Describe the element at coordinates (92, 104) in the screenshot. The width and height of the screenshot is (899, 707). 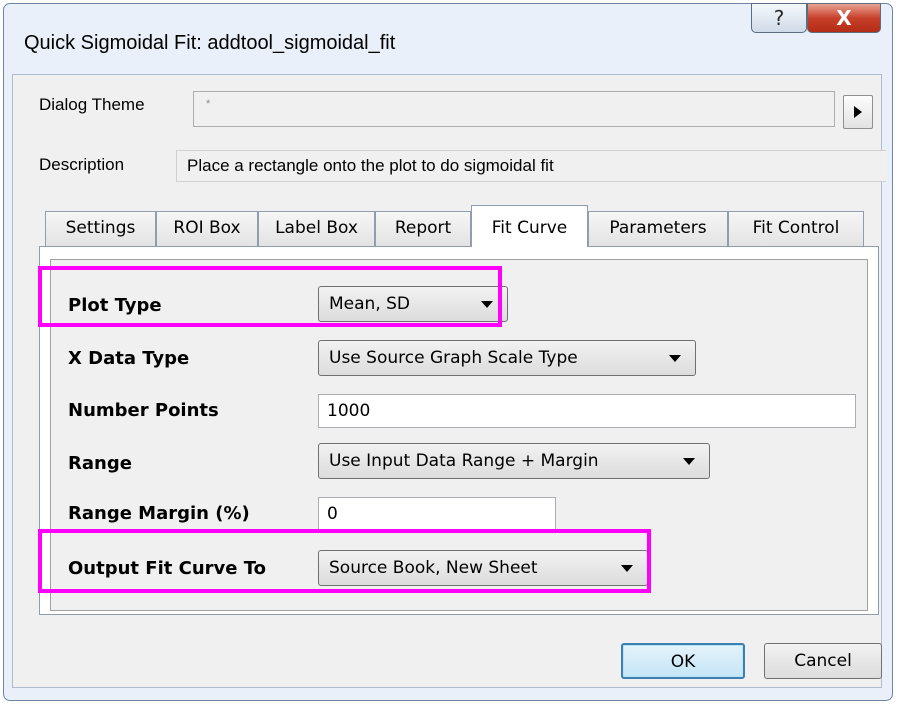
I see `dialog-theme-label: Dialog Theme` at that location.